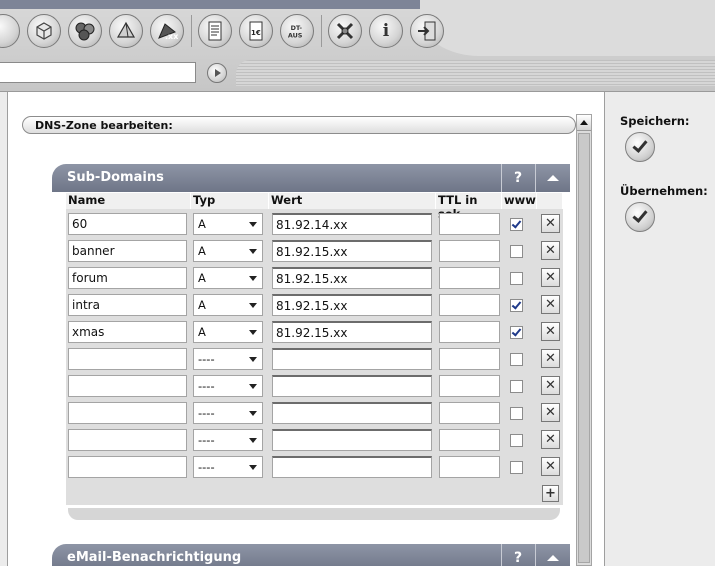 This screenshot has height=566, width=715. I want to click on partial-icon, so click(10, 31).